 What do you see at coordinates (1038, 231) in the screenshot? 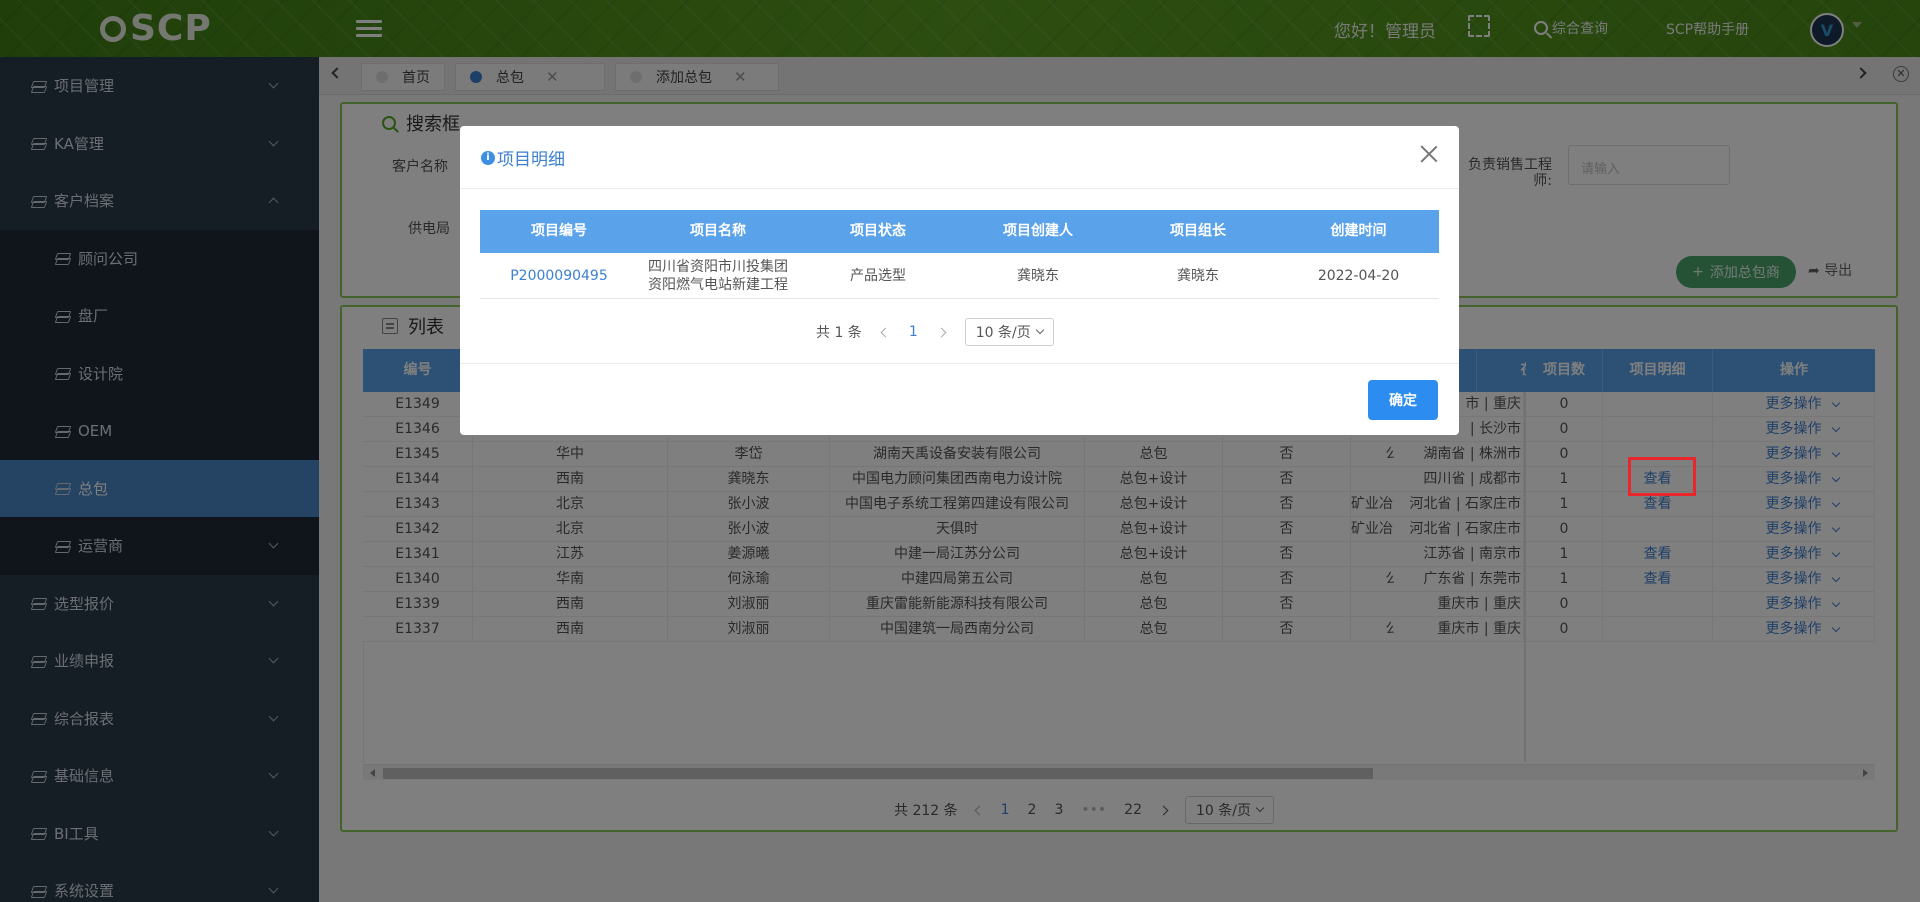
I see `col-project-creator: 项目创建人` at bounding box center [1038, 231].